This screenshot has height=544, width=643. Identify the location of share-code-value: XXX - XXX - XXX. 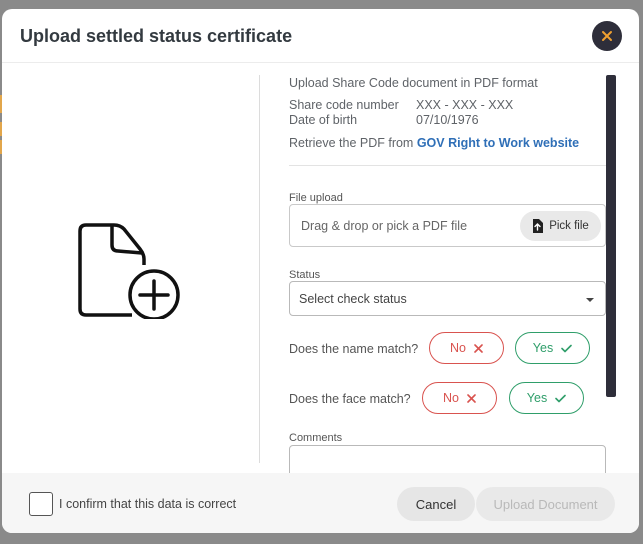
(465, 105).